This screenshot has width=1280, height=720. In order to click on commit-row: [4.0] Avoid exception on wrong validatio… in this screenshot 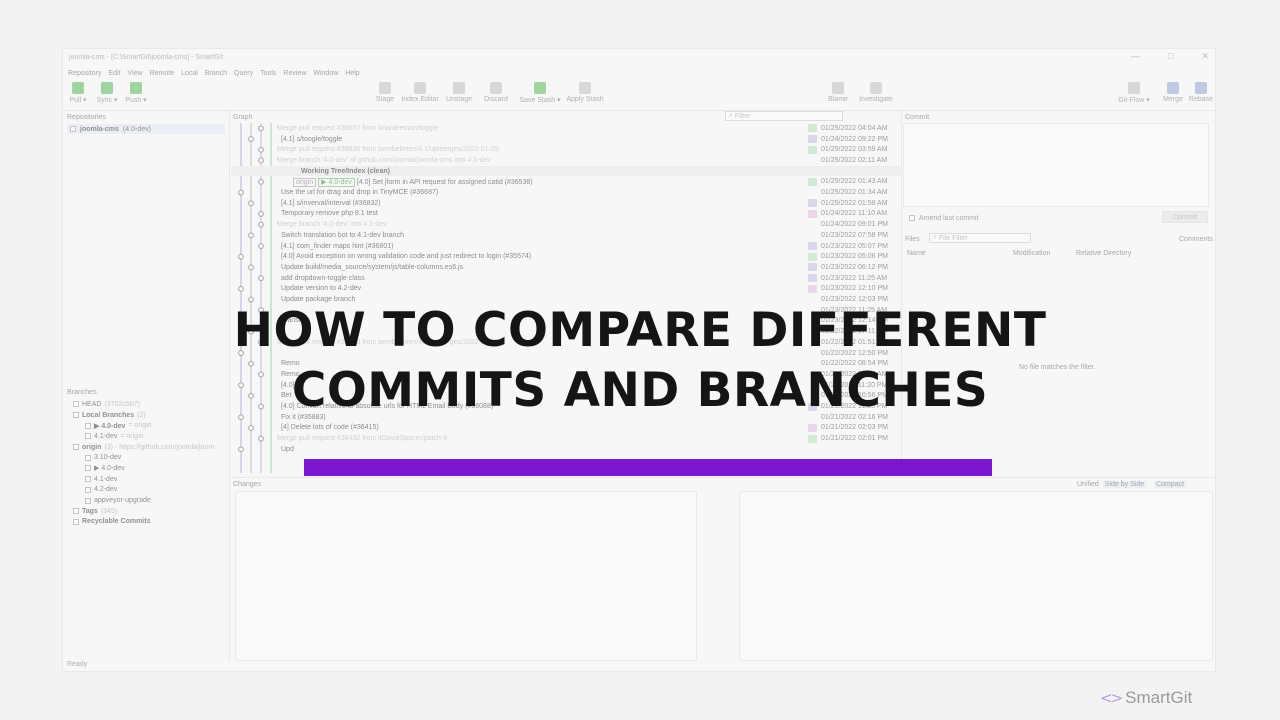, I will do `click(566, 256)`.